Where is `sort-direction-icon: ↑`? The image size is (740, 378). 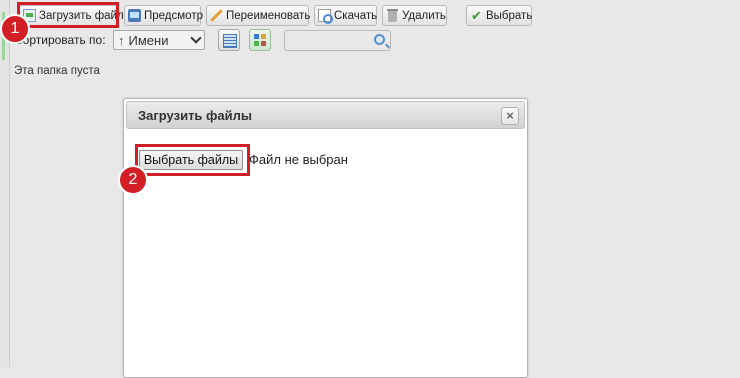 sort-direction-icon: ↑ is located at coordinates (121, 40).